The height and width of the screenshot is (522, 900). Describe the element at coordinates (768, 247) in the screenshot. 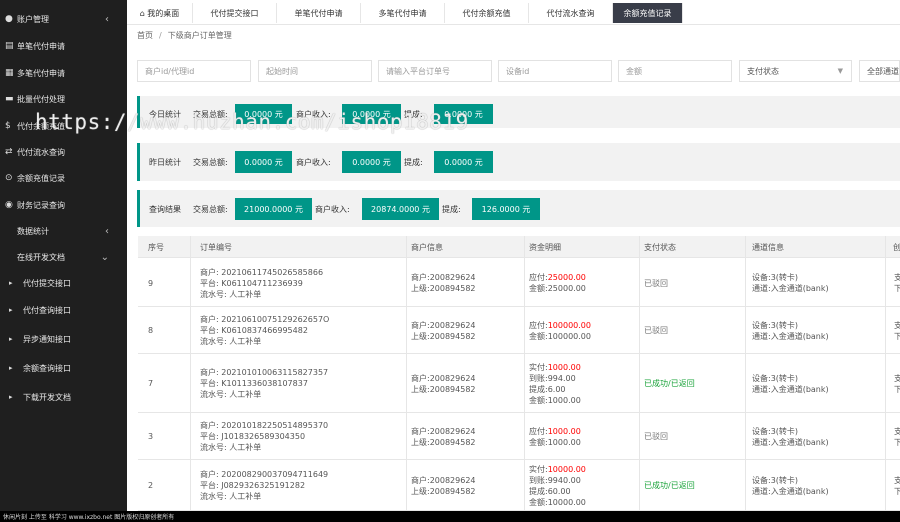

I see `column-header: 通道信息` at that location.